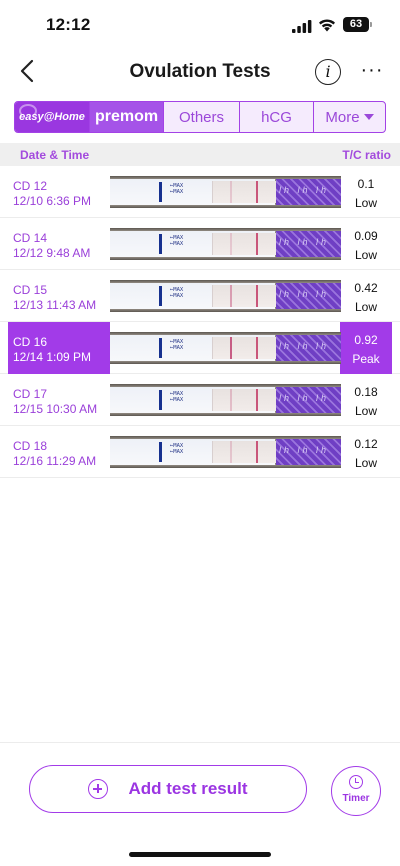 The width and height of the screenshot is (400, 866). What do you see at coordinates (52, 201) in the screenshot?
I see `test-datetime: 12/10 6:36 PM` at bounding box center [52, 201].